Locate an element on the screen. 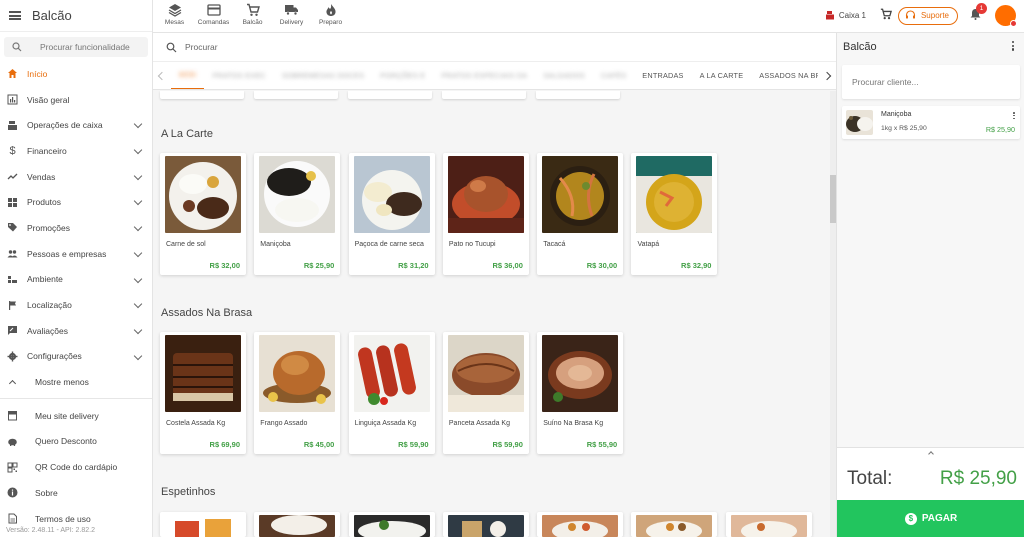 The width and height of the screenshot is (1024, 537). product-card: Panceta Assada Kg R$ 59,90 is located at coordinates (485, 393).